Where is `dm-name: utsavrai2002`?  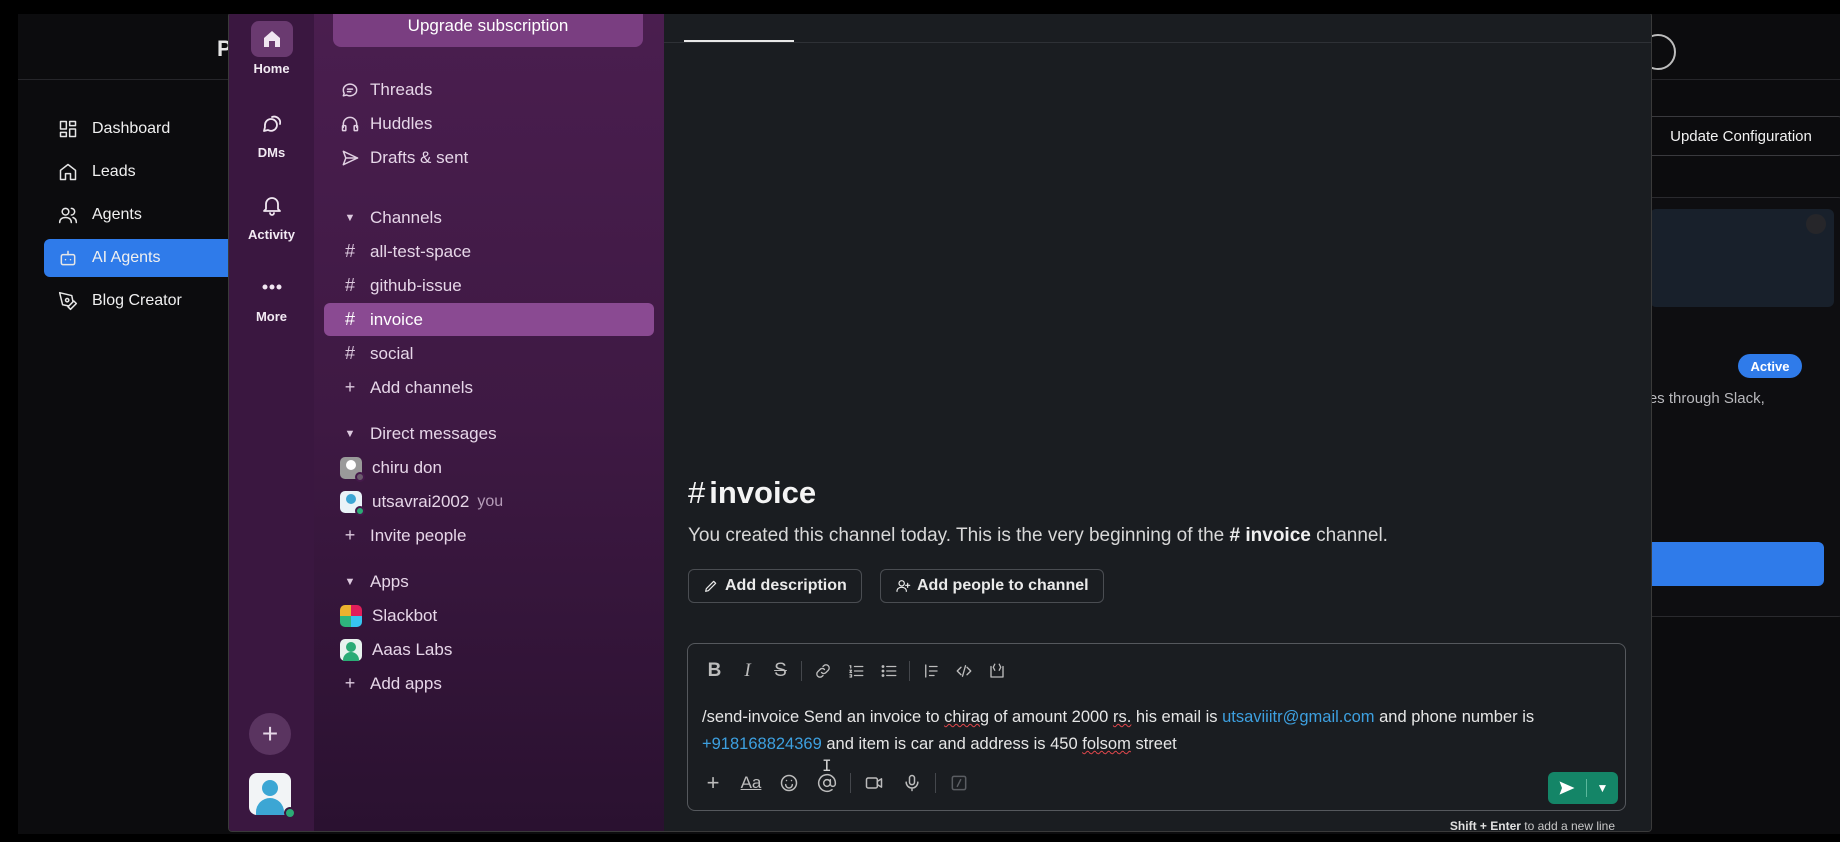 dm-name: utsavrai2002 is located at coordinates (421, 501).